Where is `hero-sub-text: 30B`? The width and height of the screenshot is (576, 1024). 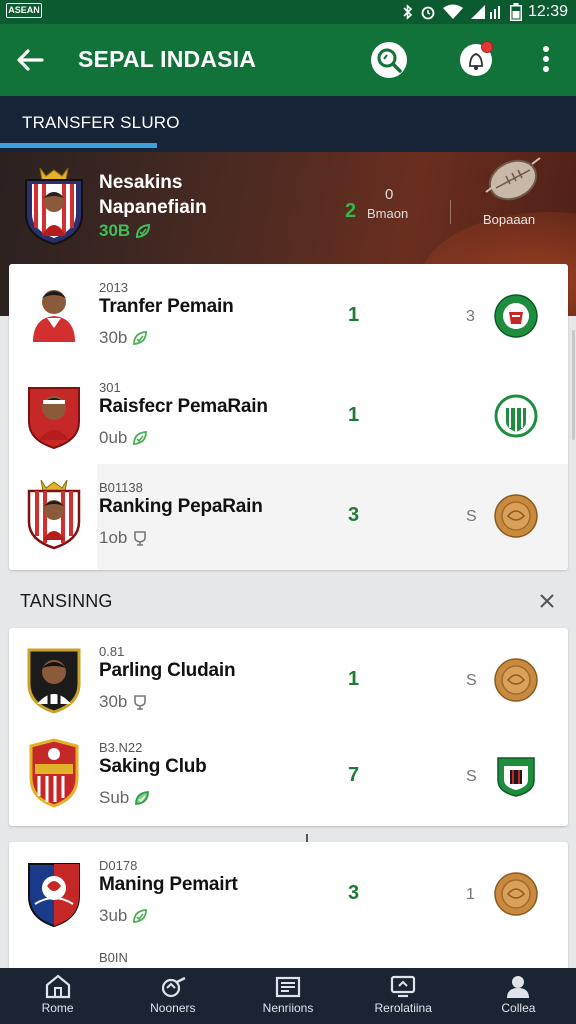
hero-sub-text: 30B is located at coordinates (115, 230).